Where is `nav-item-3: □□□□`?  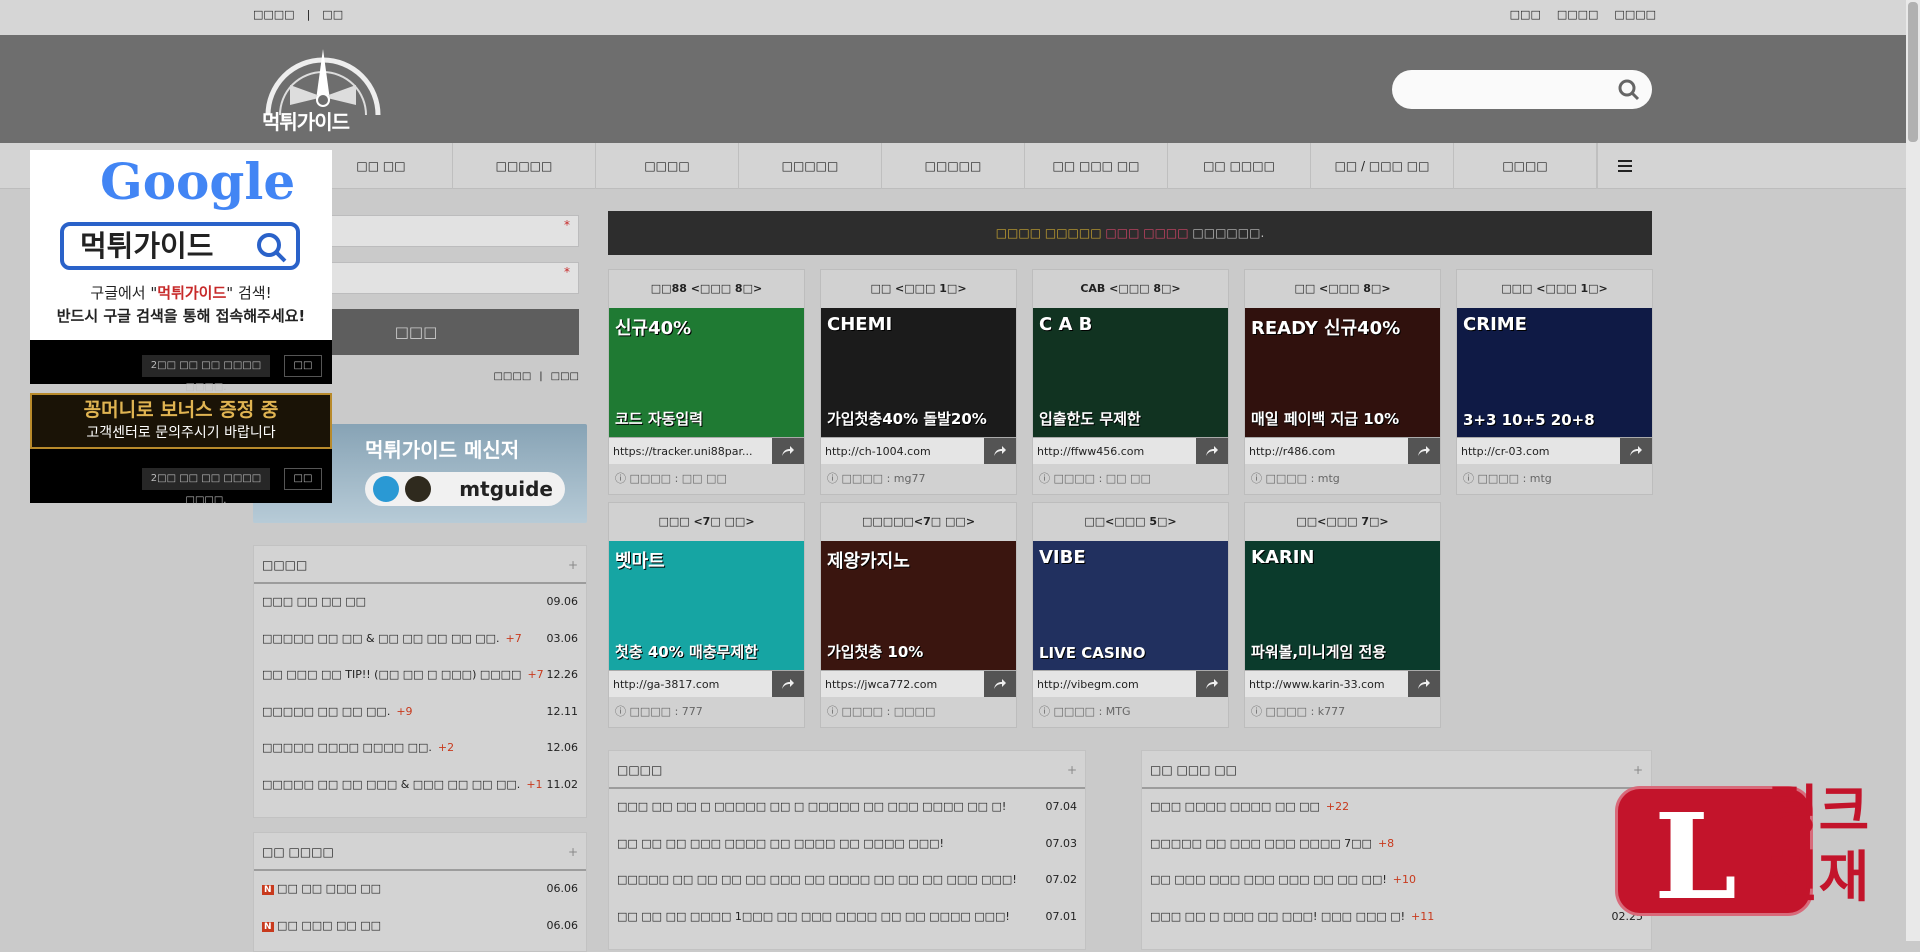
nav-item-3: □□□□ is located at coordinates (667, 166).